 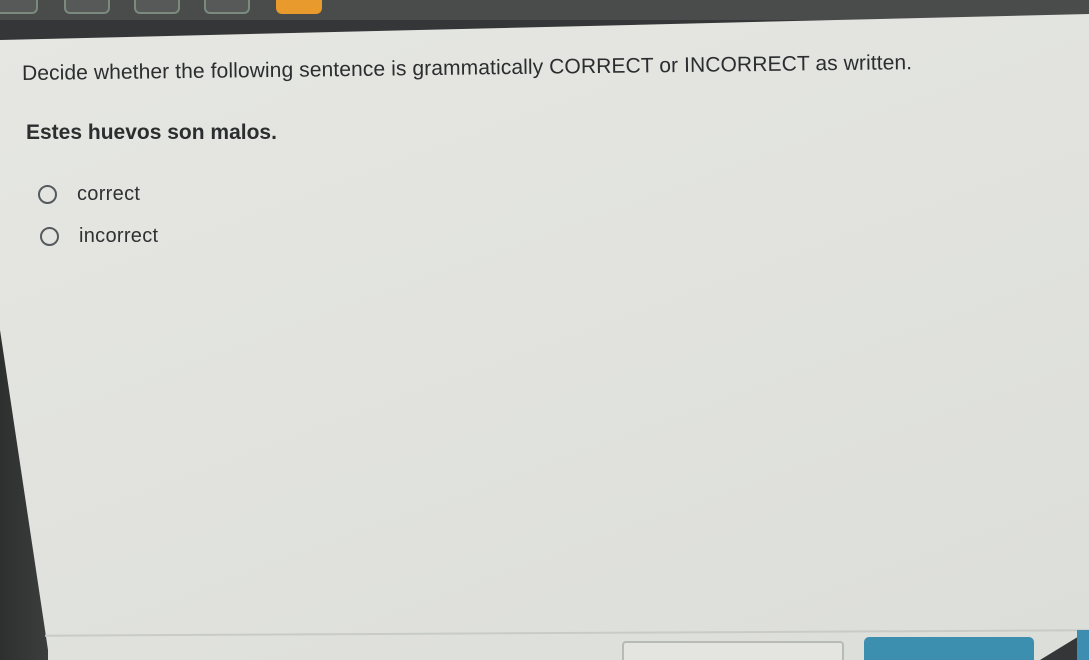 I want to click on answer-option-label: correct, so click(x=109, y=194).